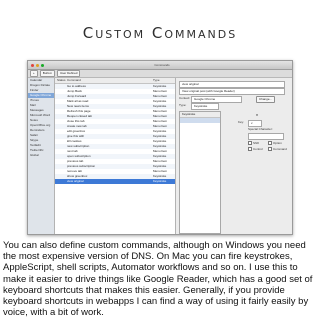 This screenshot has height=318, width=320. I want to click on command-modifier-checkbox: Command, so click(277, 149).